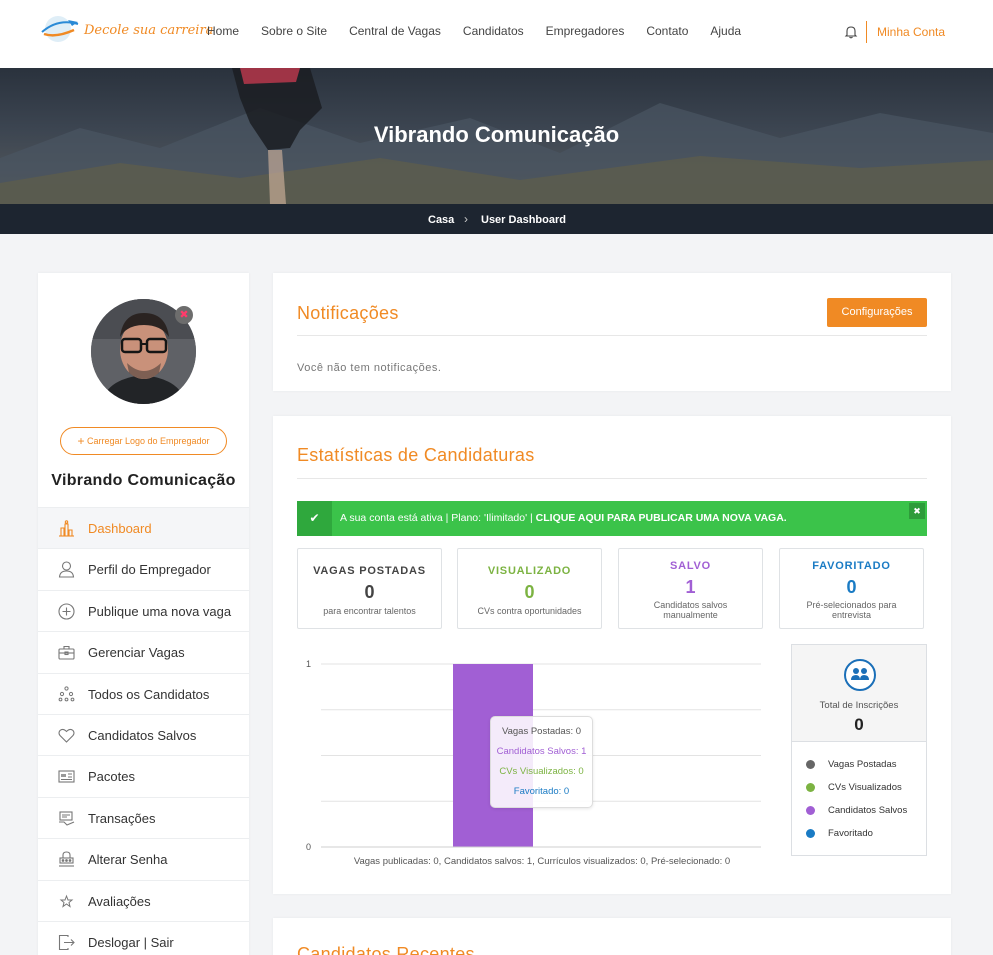 The image size is (993, 955). Describe the element at coordinates (184, 315) in the screenshot. I see `remove-photo-icon: ✖` at that location.